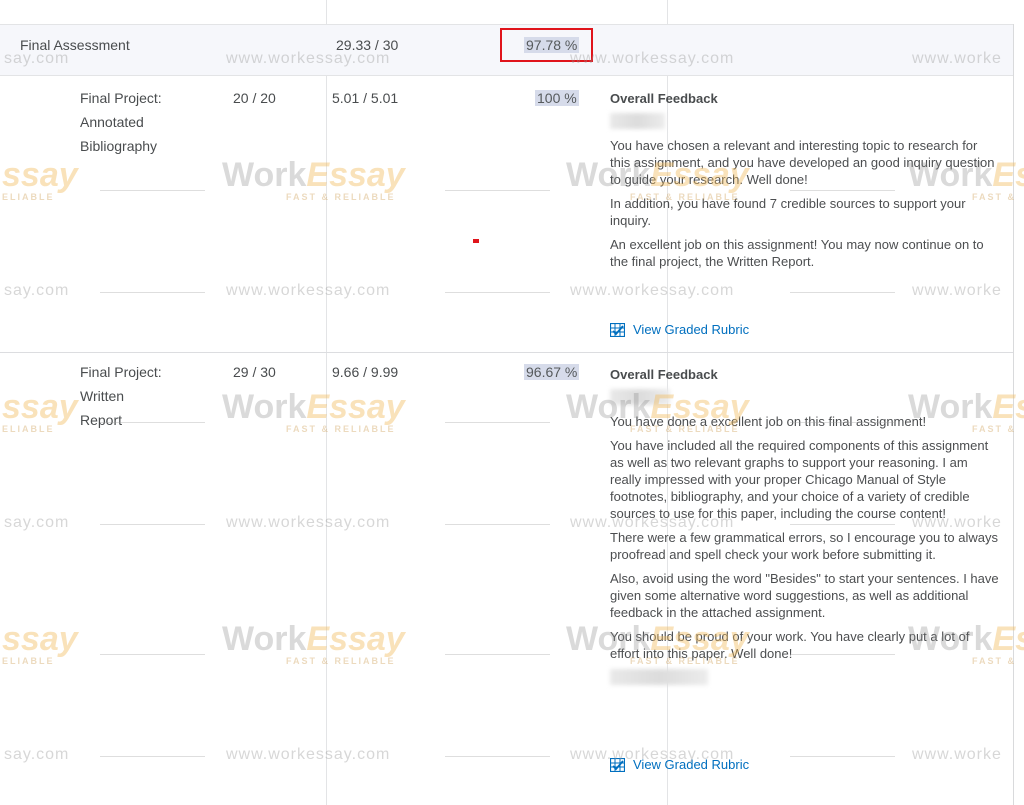  Describe the element at coordinates (365, 372) in the screenshot. I see `item-weighted: 9.66 / 9.99` at that location.